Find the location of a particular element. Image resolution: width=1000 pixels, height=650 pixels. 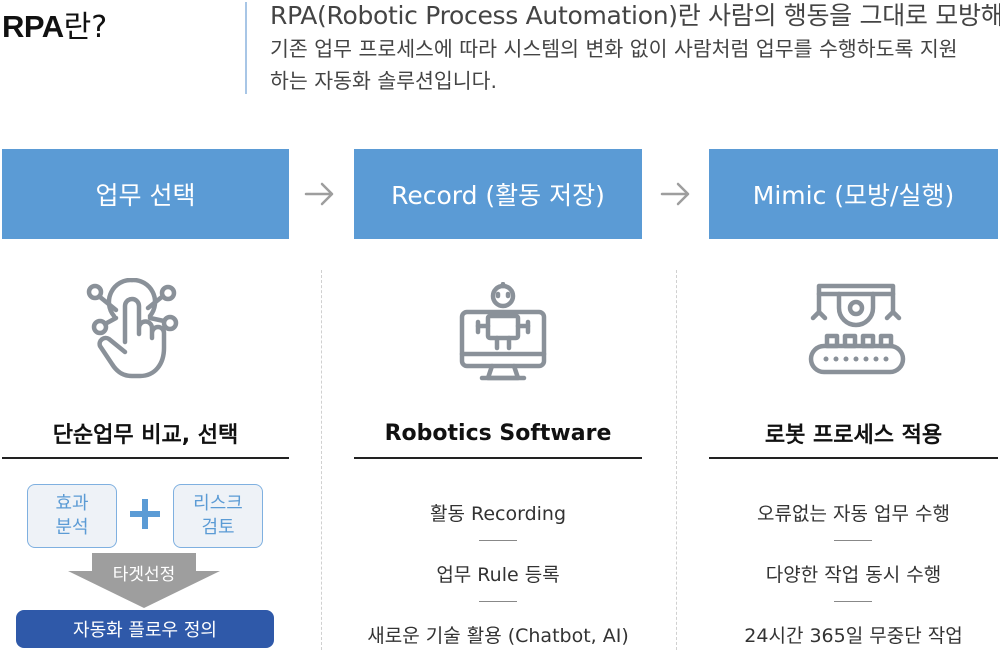

box-label: 리스크 검토 is located at coordinates (218, 515).